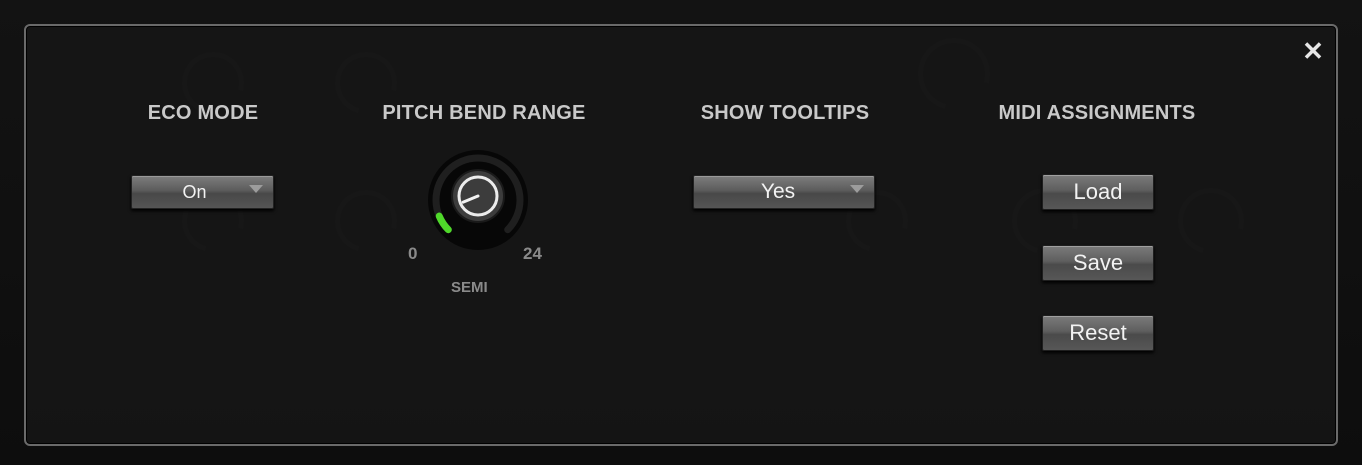 The height and width of the screenshot is (465, 1362). Describe the element at coordinates (785, 113) in the screenshot. I see `show-tooltips-heading: SHOW TOOLTIPS` at that location.